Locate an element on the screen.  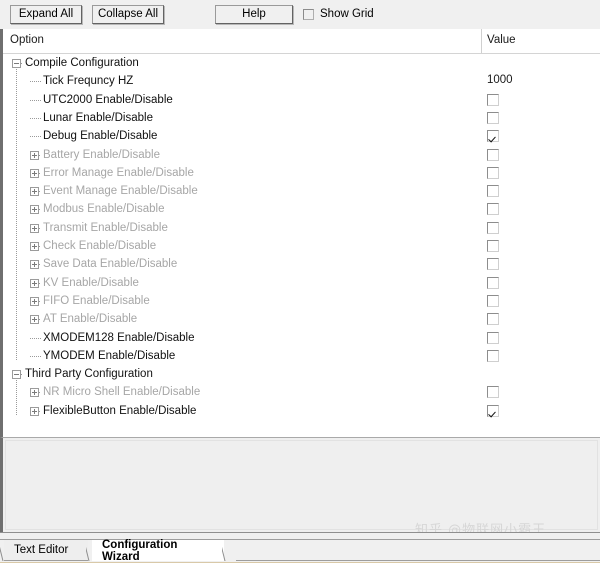
tree-row: Battery Enable/Disable is located at coordinates (301, 155).